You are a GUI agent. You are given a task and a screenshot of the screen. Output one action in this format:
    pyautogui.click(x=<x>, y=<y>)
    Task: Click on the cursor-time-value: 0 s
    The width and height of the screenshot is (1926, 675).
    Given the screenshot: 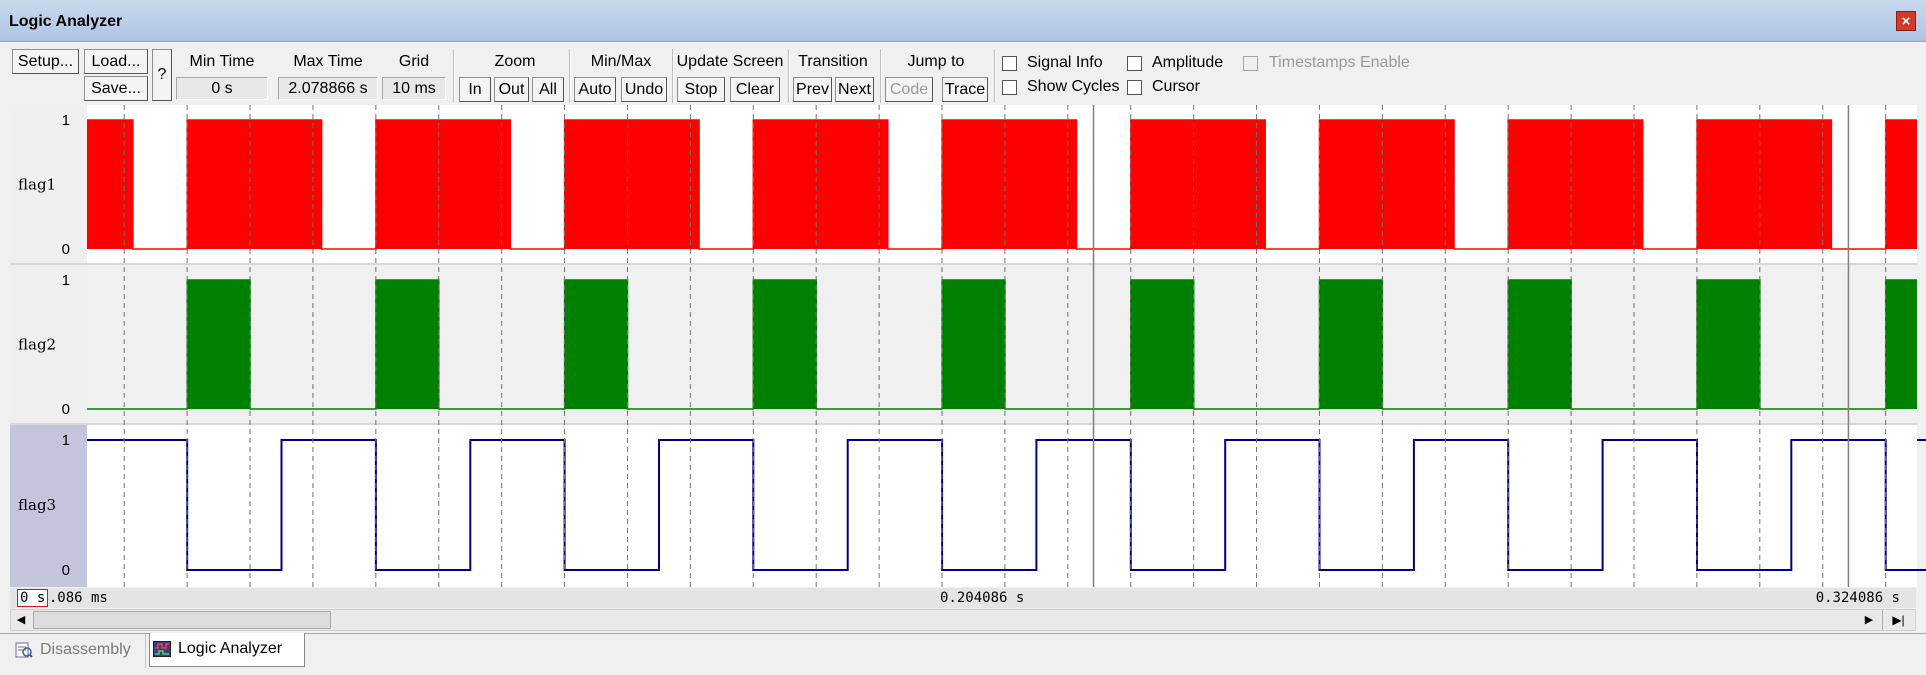 What is the action you would take?
    pyautogui.click(x=32, y=598)
    